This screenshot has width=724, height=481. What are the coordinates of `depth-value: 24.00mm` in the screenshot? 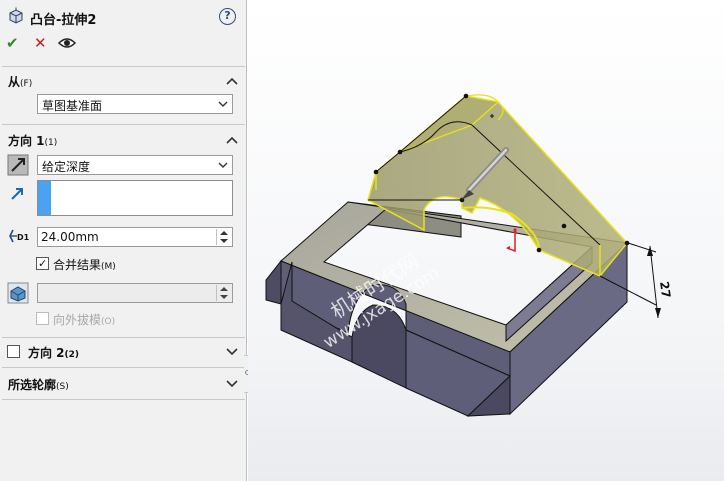 It's located at (70, 237).